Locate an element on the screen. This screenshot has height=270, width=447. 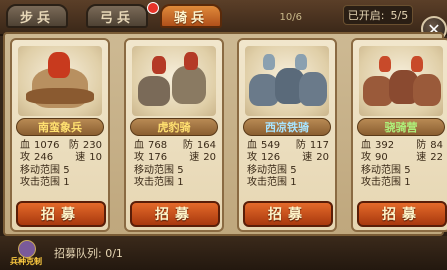
unit-stats: 血 768 防 164 攻 176 速 20 移动范围 5 攻击范围 1 is located at coordinates (175, 164).